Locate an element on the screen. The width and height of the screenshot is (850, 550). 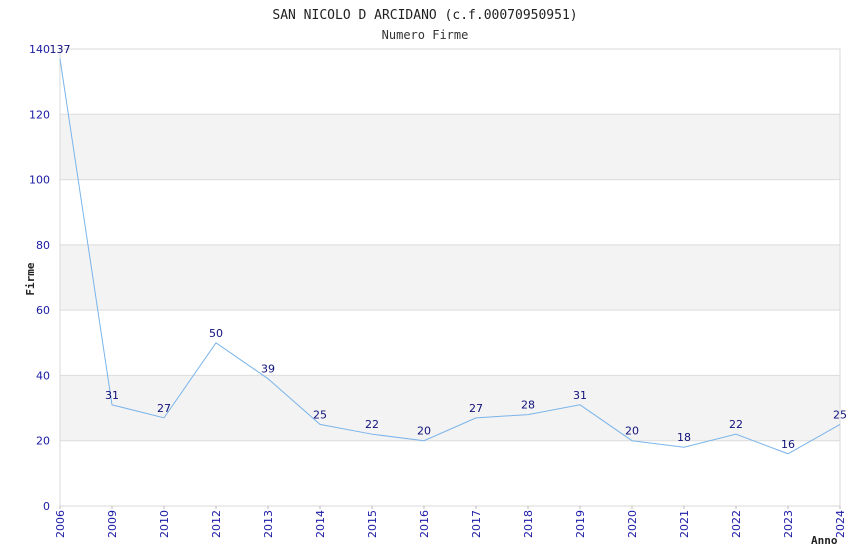
x-tick-label: 2022 is located at coordinates (736, 524).